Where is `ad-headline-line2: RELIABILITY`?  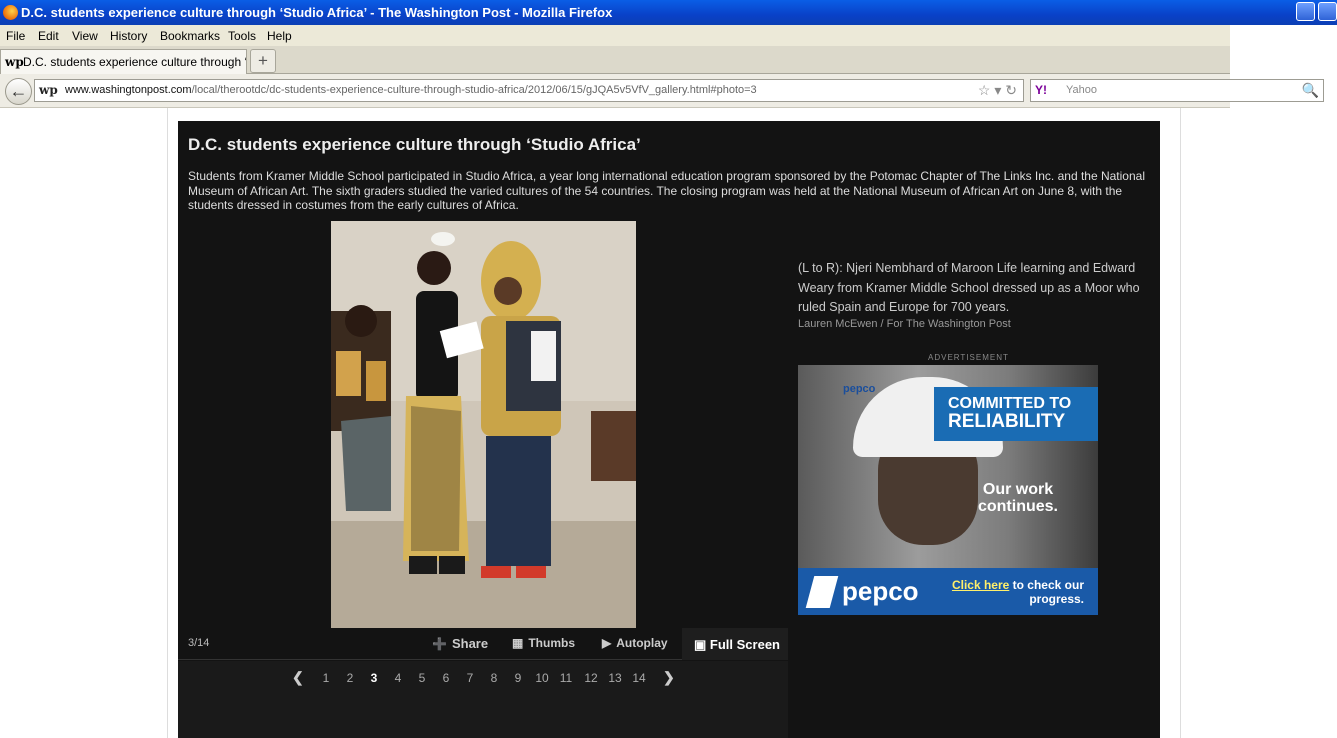 ad-headline-line2: RELIABILITY is located at coordinates (1007, 421).